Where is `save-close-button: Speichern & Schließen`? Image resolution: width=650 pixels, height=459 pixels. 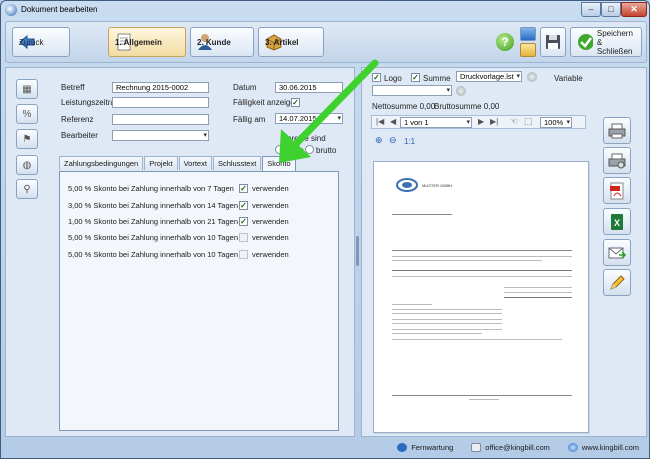 save-close-button: Speichern & Schließen is located at coordinates (606, 42).